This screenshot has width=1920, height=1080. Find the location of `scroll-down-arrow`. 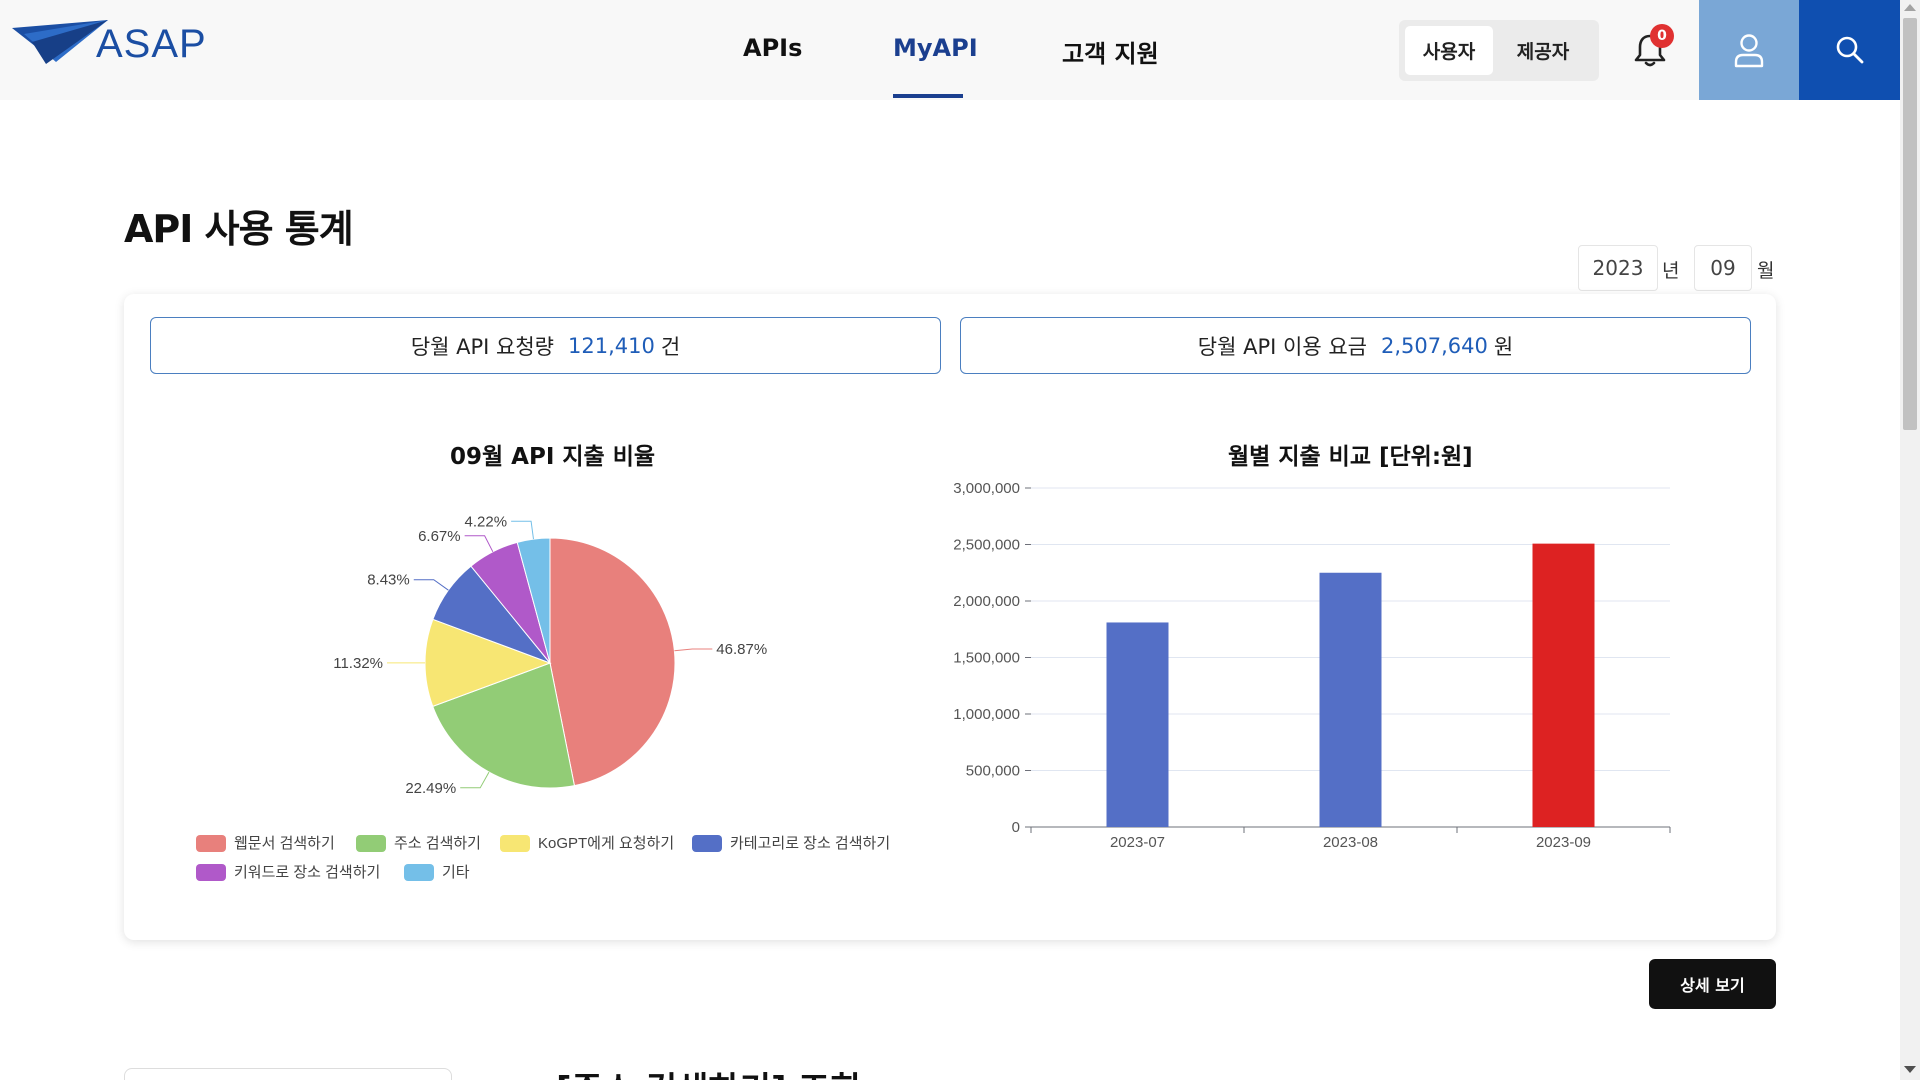

scroll-down-arrow is located at coordinates (1910, 1069).